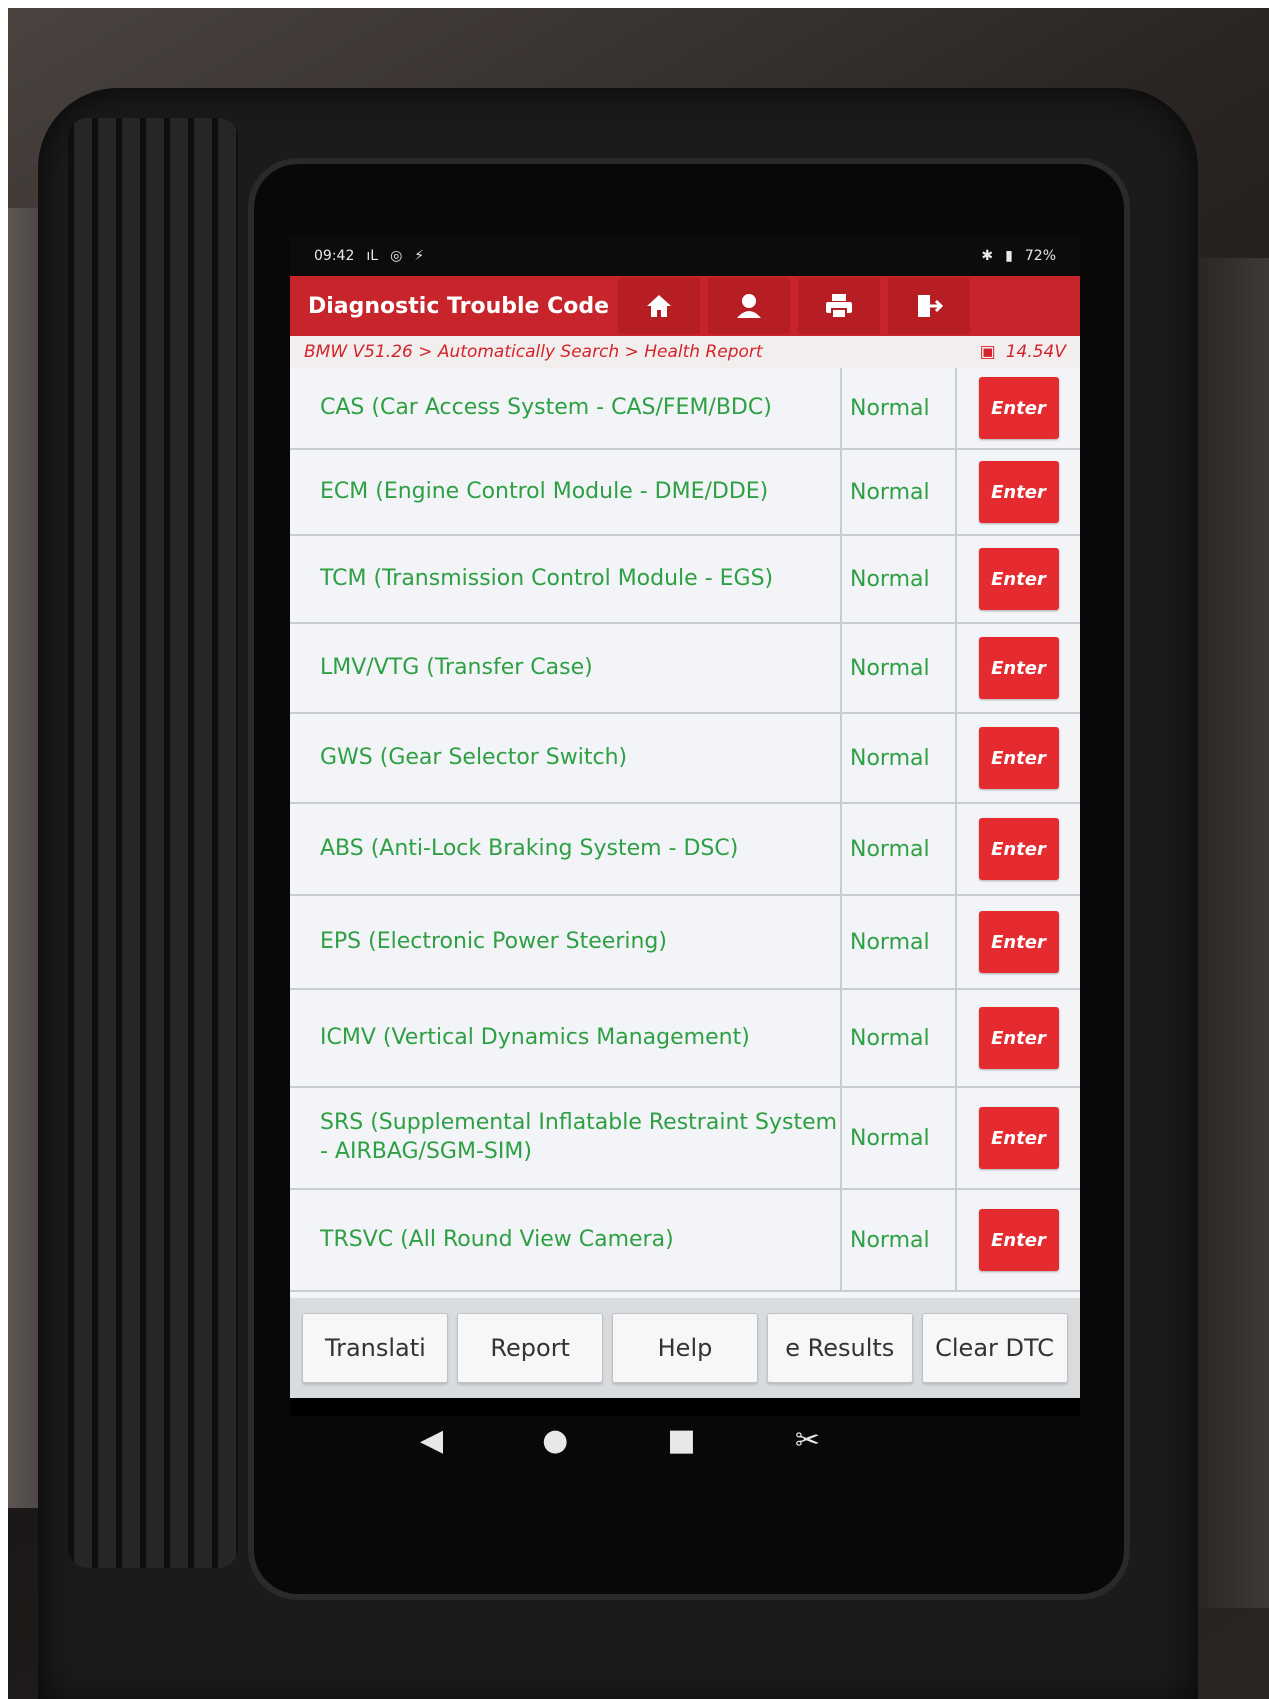  I want to click on page-title: Diagnostic Trouble Code, so click(459, 306).